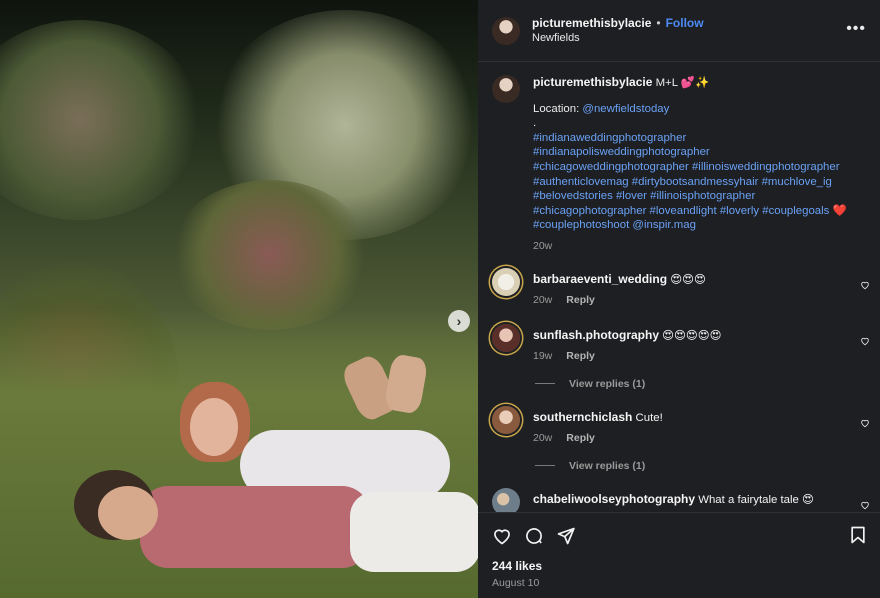 The image size is (880, 598). What do you see at coordinates (688, 279) in the screenshot?
I see `comment-text: 😍😍😍` at bounding box center [688, 279].